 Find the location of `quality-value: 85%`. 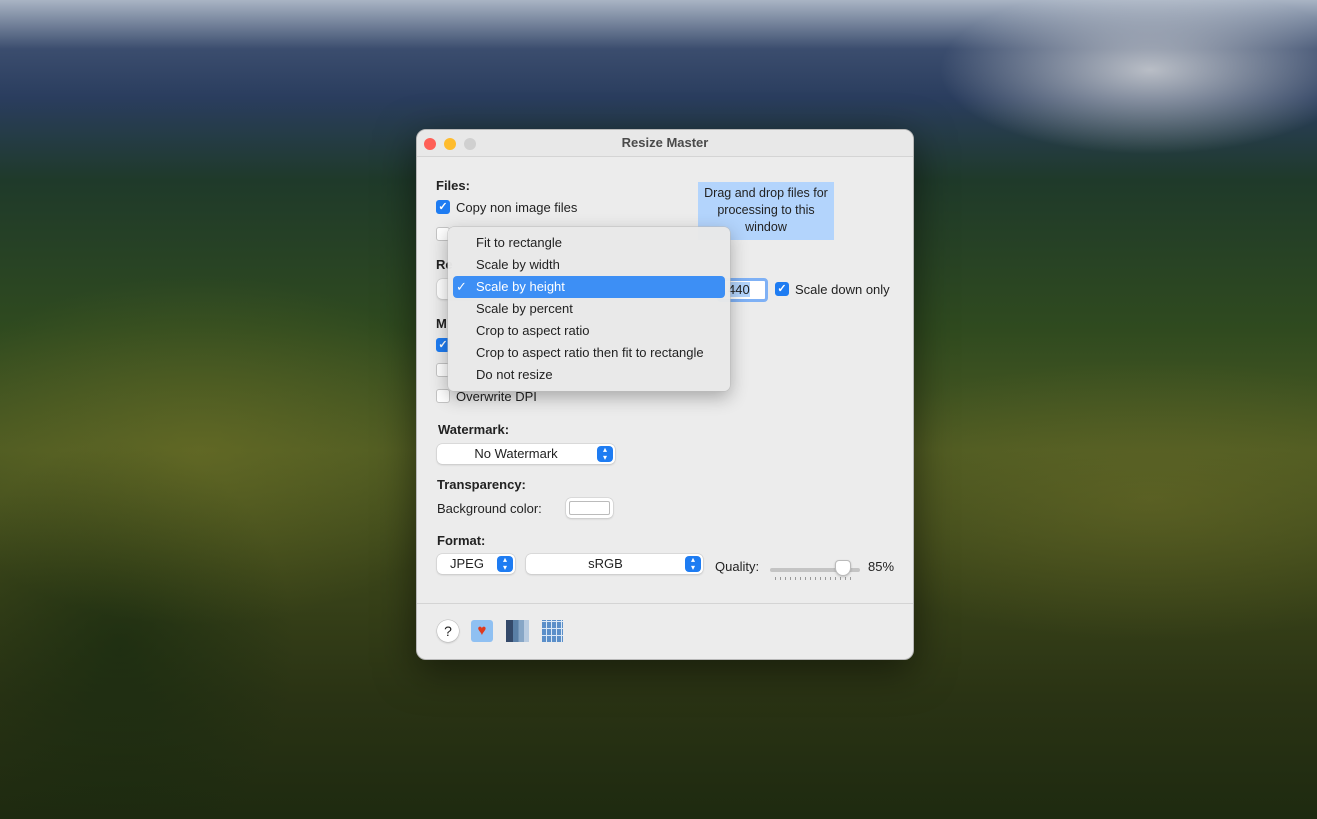

quality-value: 85% is located at coordinates (881, 566).